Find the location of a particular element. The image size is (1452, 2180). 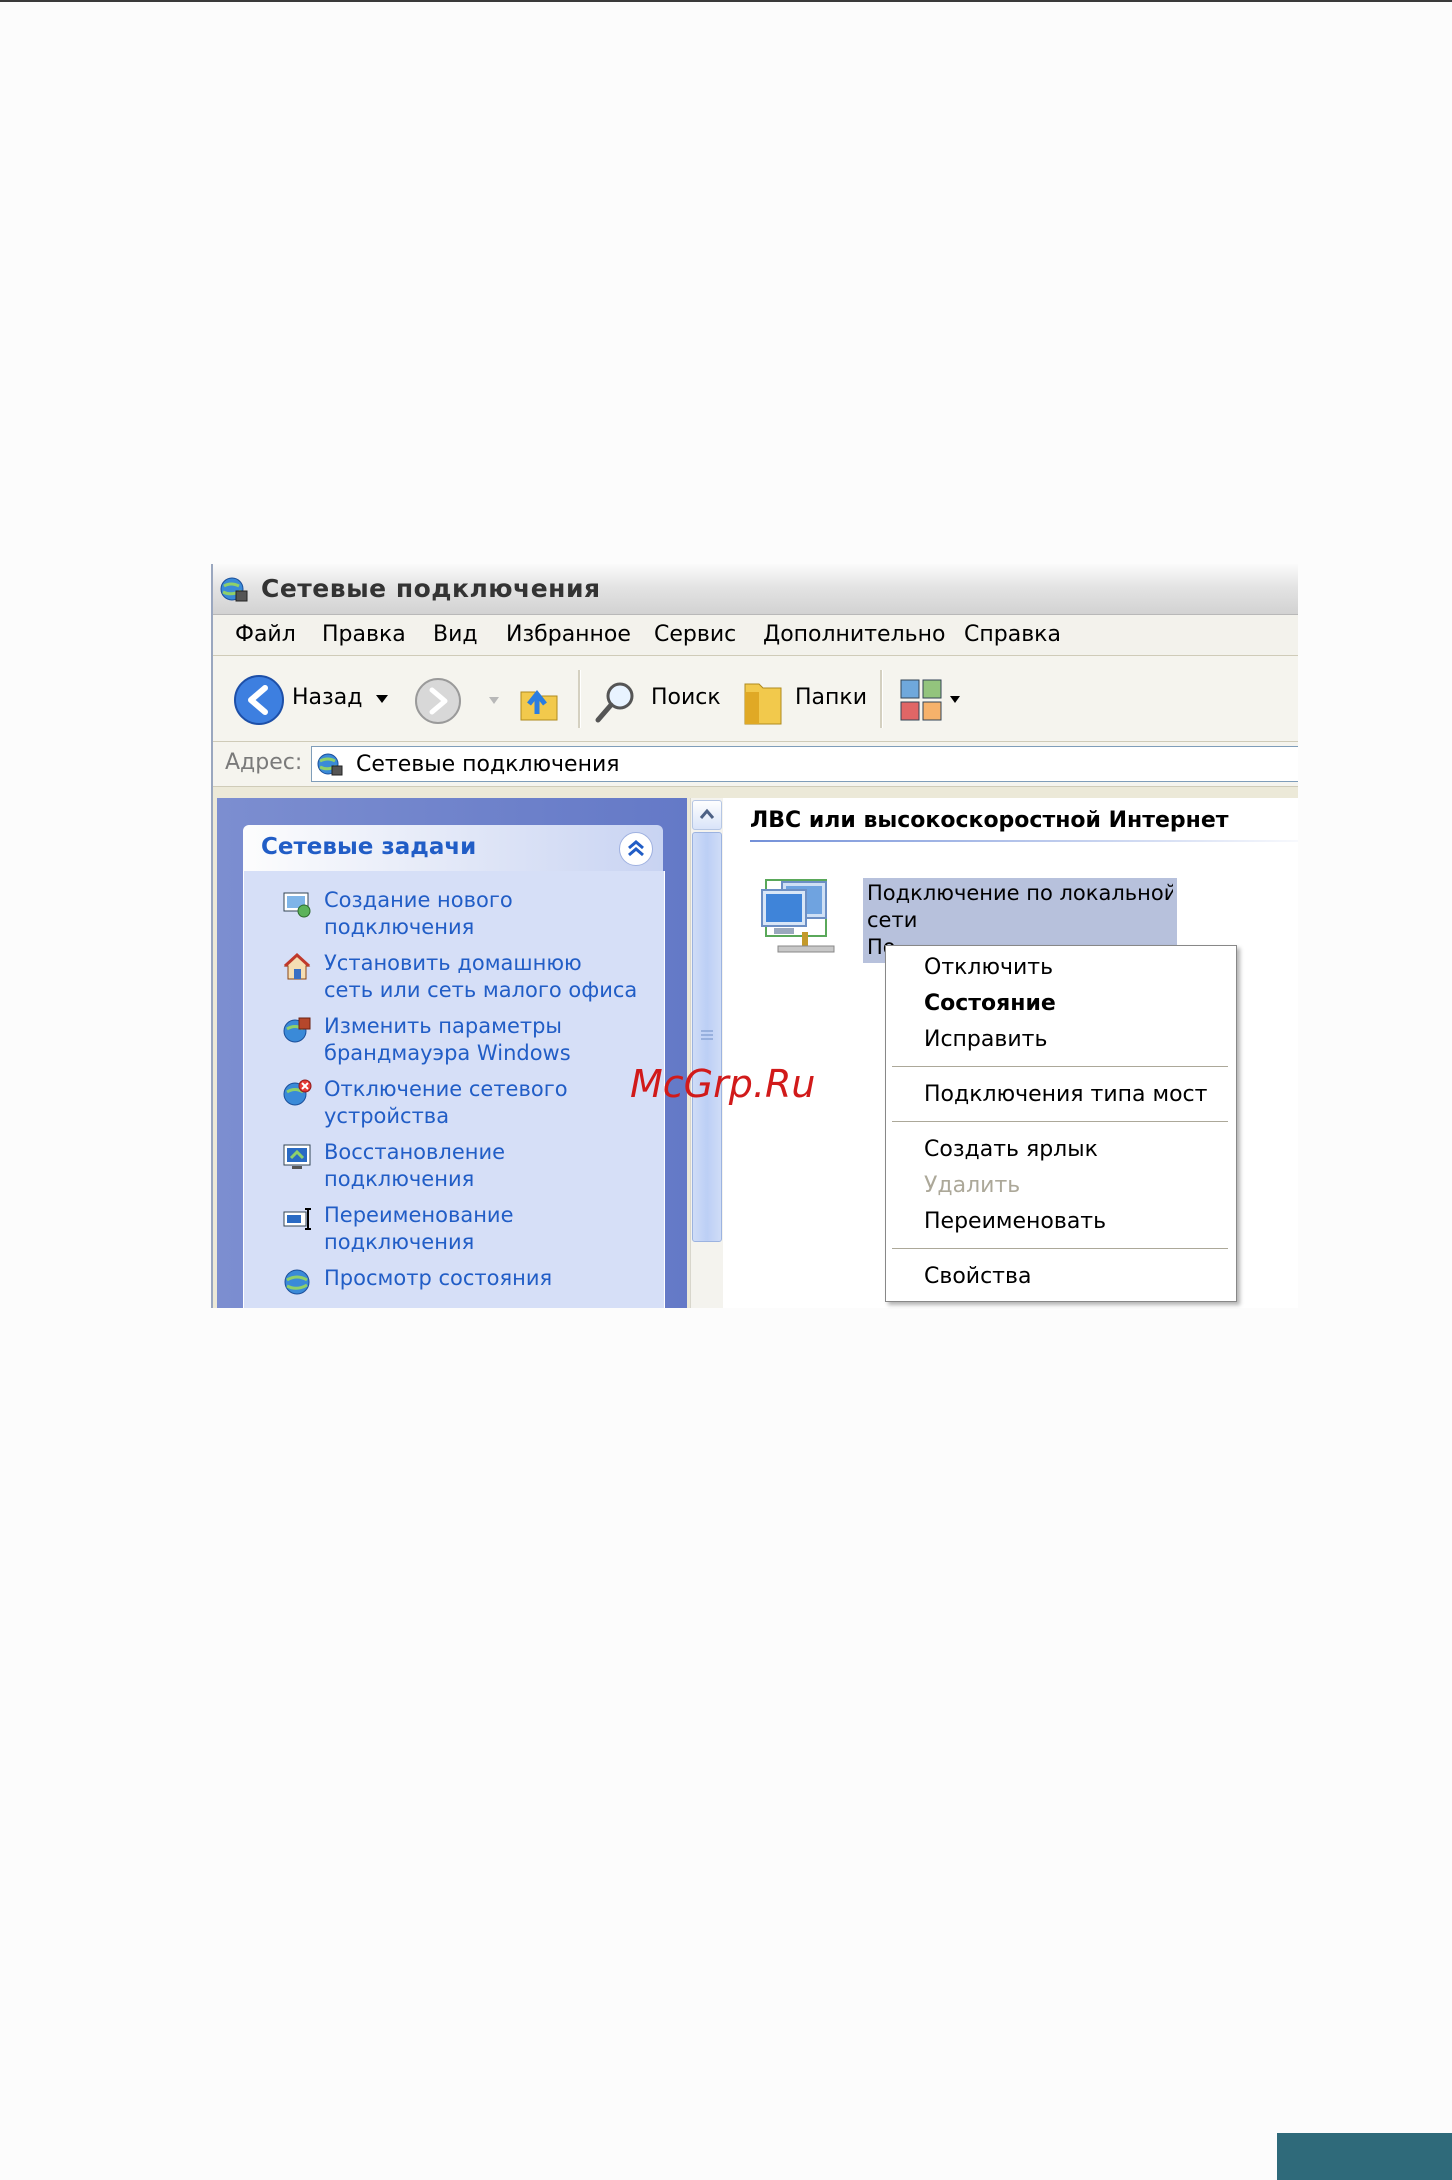

folder-up-icon is located at coordinates (539, 702).